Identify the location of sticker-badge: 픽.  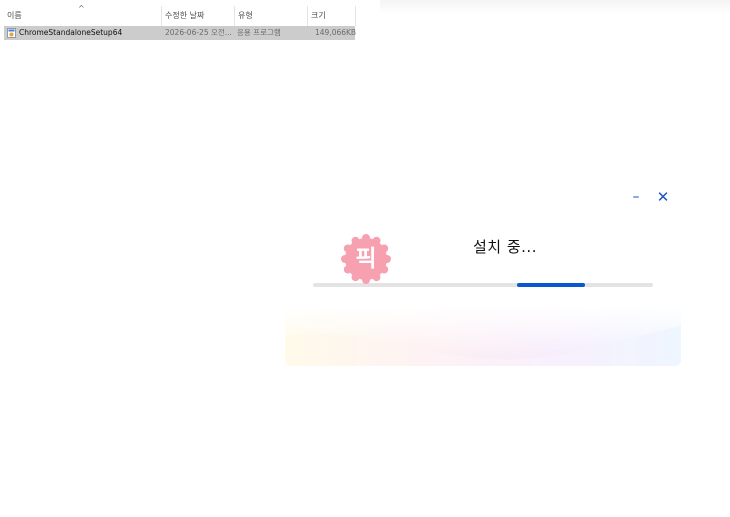
(366, 259).